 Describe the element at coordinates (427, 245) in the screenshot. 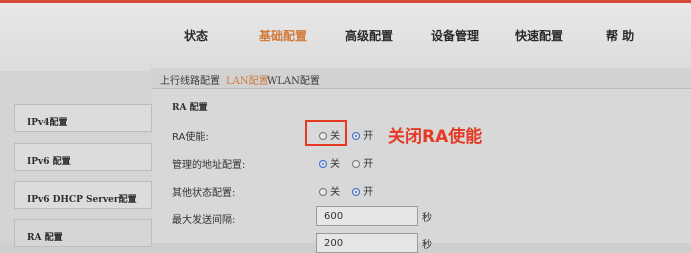

I see `min-interval-unit: 秒` at that location.